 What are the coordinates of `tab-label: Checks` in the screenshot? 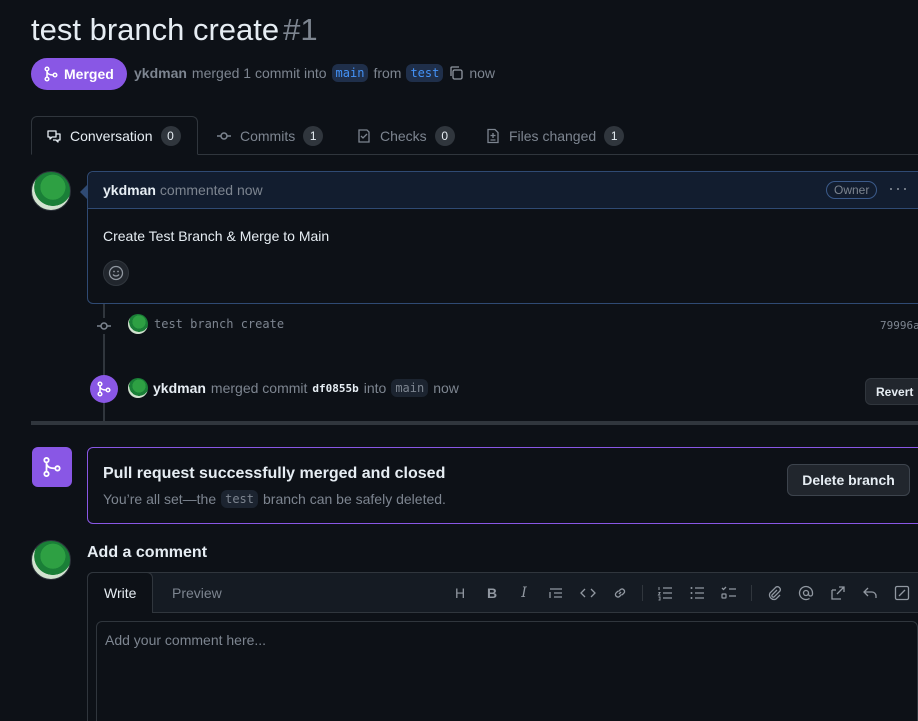 It's located at (403, 135).